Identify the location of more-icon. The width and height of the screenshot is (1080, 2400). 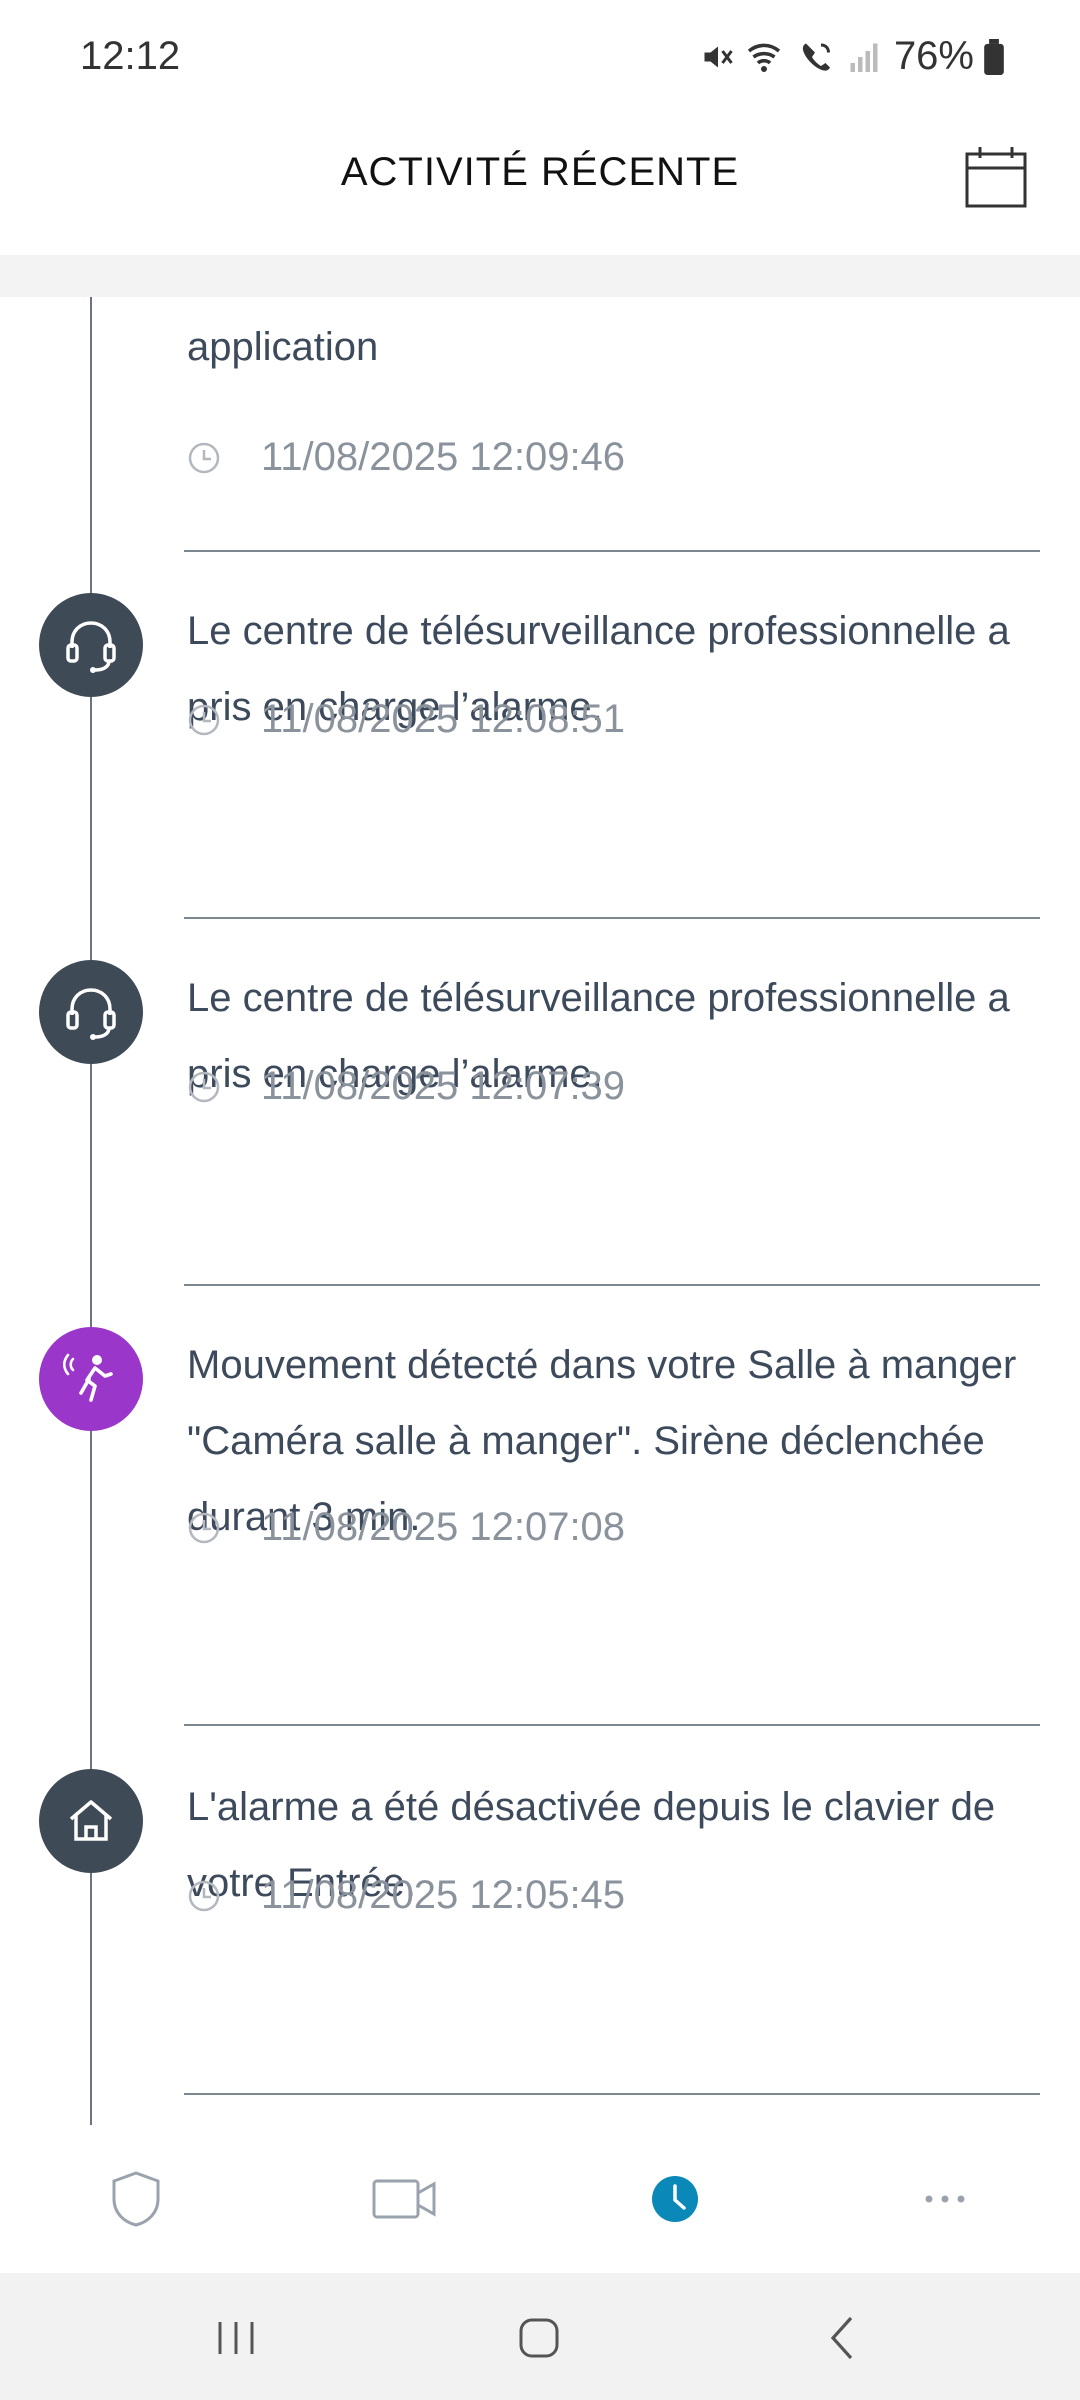
(945, 2199).